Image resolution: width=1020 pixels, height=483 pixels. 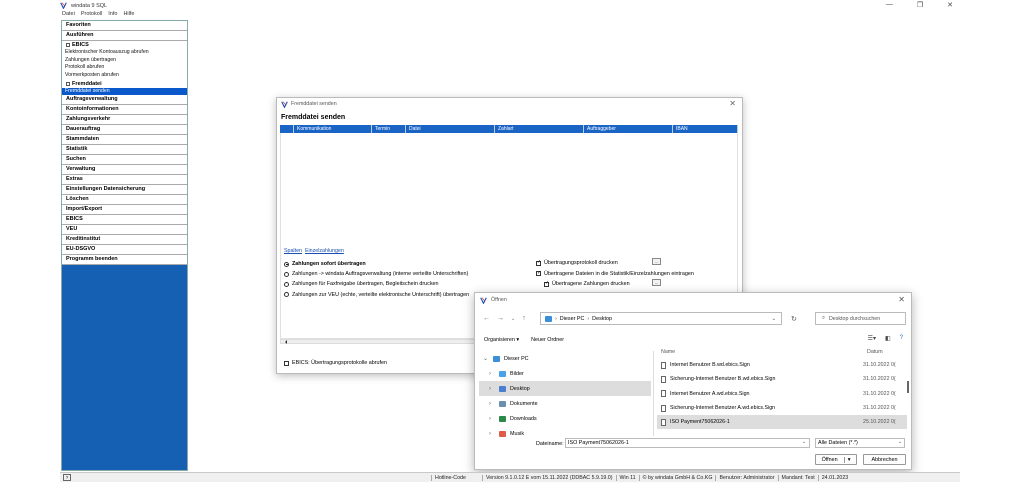 What do you see at coordinates (524, 318) in the screenshot?
I see `up-arrow-icon: ↑` at bounding box center [524, 318].